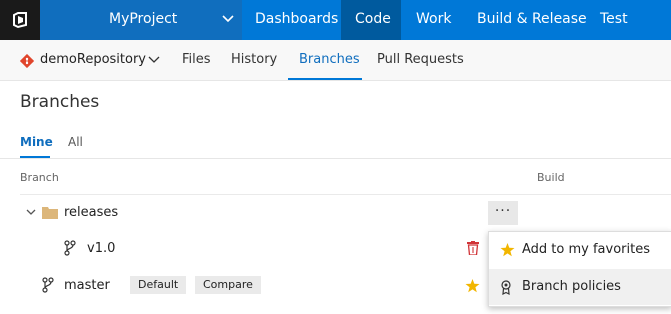 This screenshot has width=671, height=314. Describe the element at coordinates (91, 212) in the screenshot. I see `folder-name: releases` at that location.